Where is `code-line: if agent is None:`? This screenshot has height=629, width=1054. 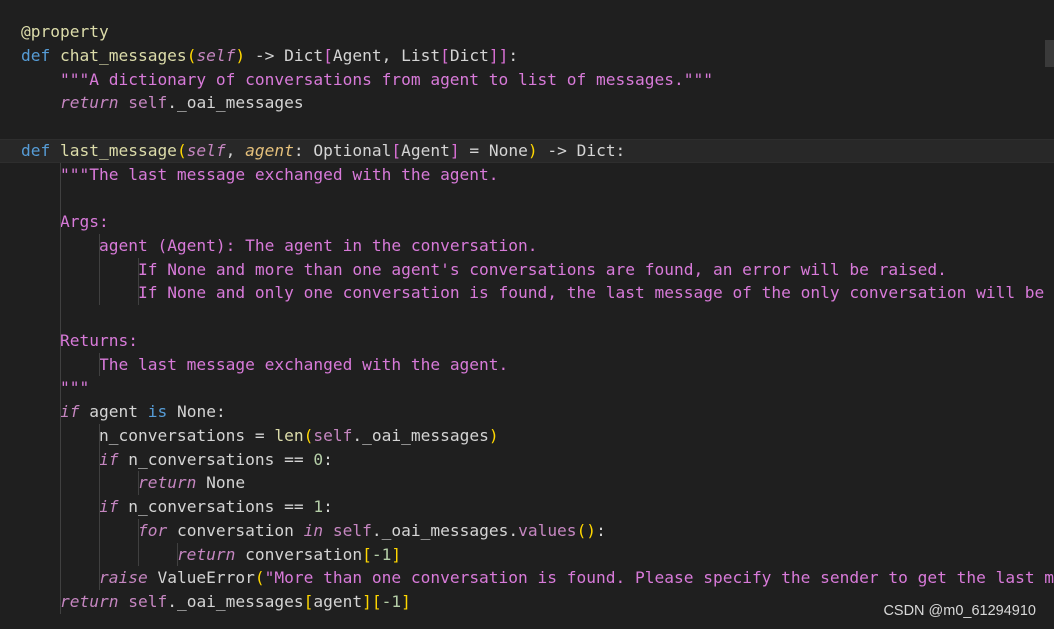
code-line: if agent is None: is located at coordinates (537, 412).